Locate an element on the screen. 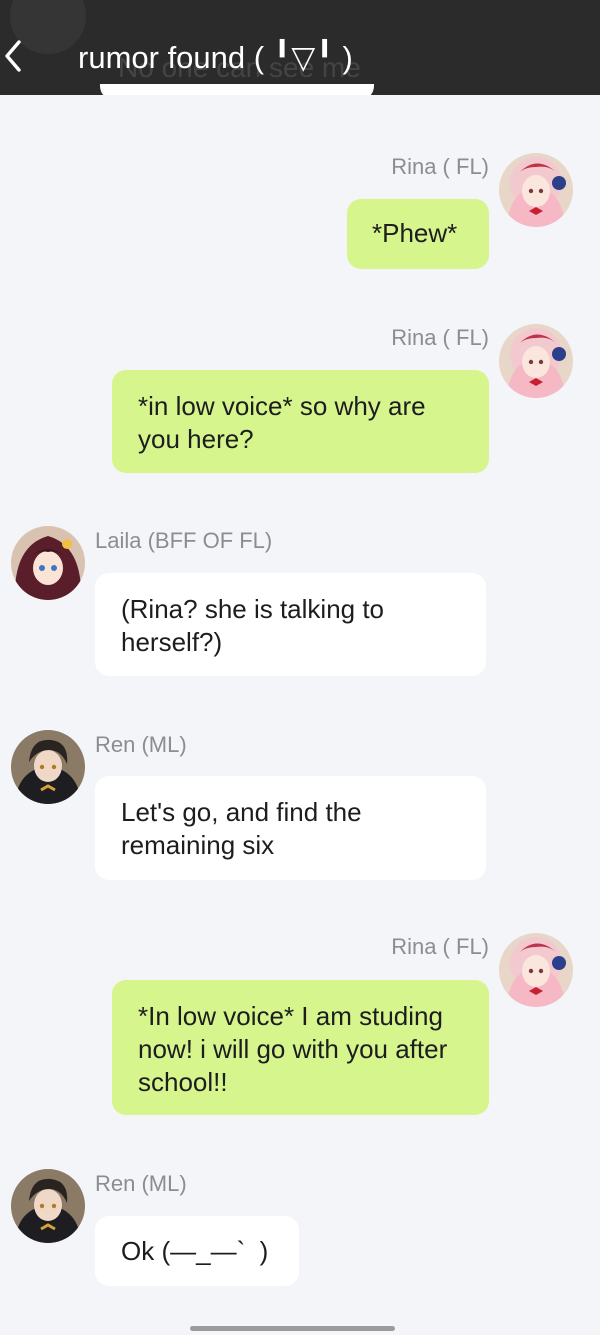 This screenshot has width=600, height=1335. chat-title: rumor found ( ╹▽╹ ) is located at coordinates (215, 57).